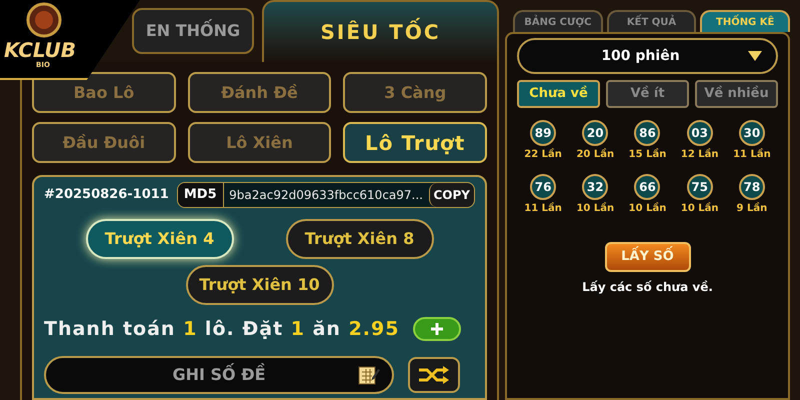  I want to click on logo-text: KCLUB, so click(40, 50).